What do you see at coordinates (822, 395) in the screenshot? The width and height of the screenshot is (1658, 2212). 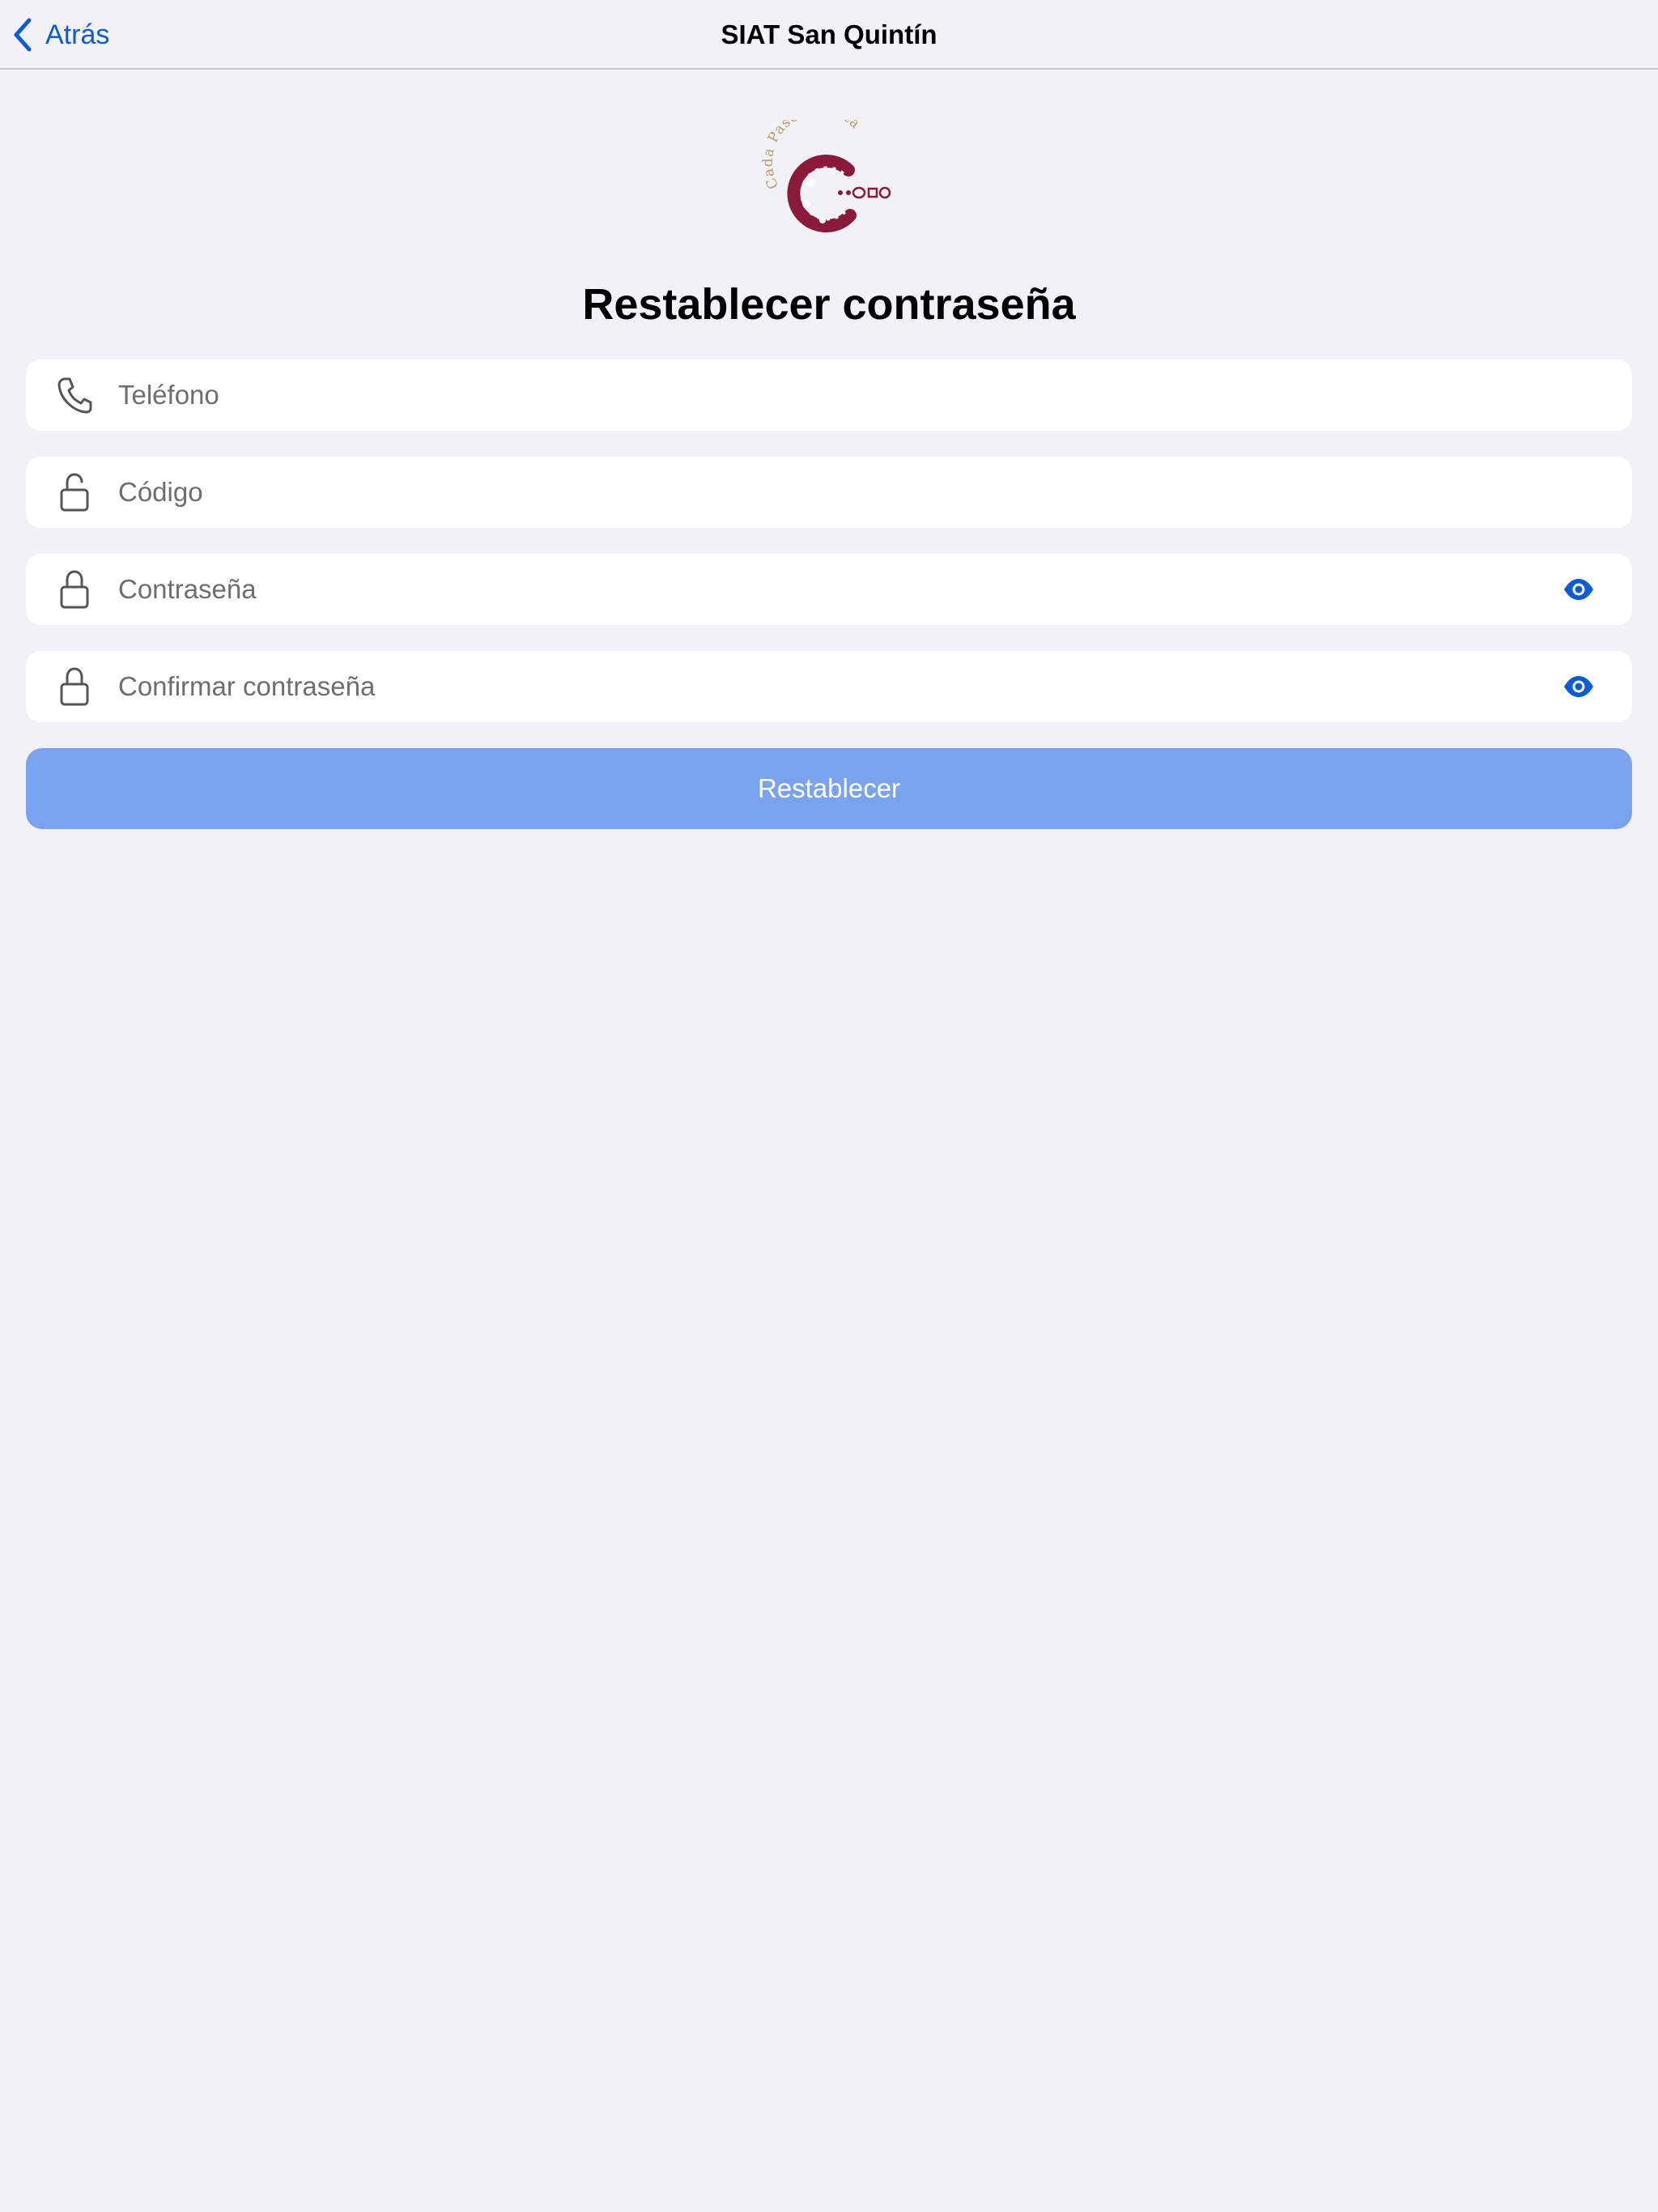 I see `phone-input` at bounding box center [822, 395].